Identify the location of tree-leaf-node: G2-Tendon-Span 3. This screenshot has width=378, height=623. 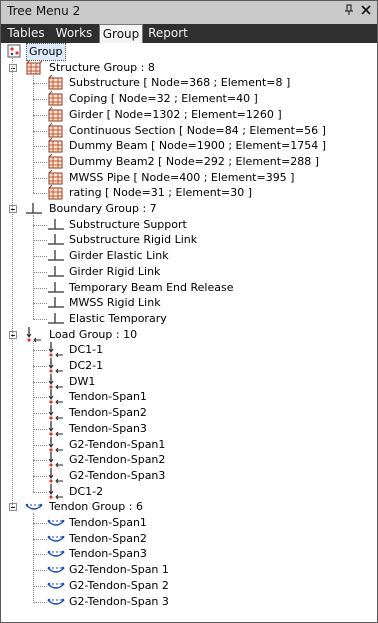
(188, 602).